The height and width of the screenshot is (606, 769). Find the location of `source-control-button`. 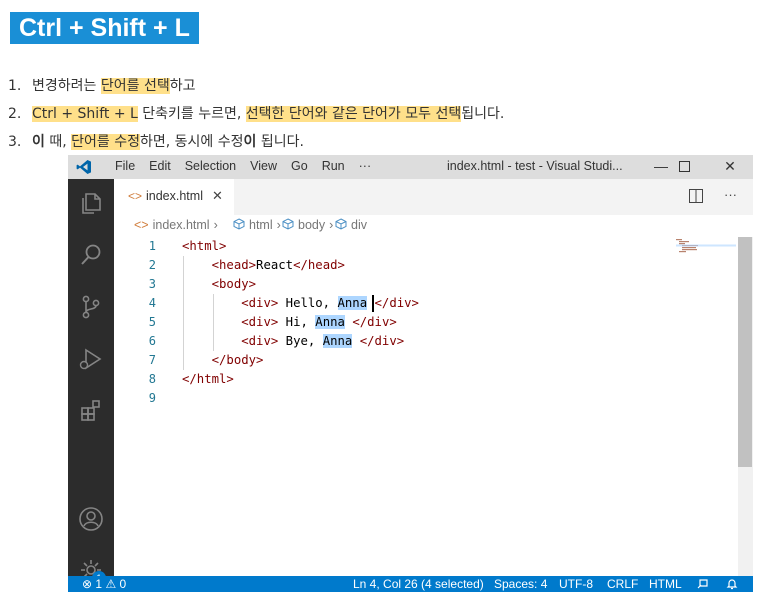

source-control-button is located at coordinates (91, 307).